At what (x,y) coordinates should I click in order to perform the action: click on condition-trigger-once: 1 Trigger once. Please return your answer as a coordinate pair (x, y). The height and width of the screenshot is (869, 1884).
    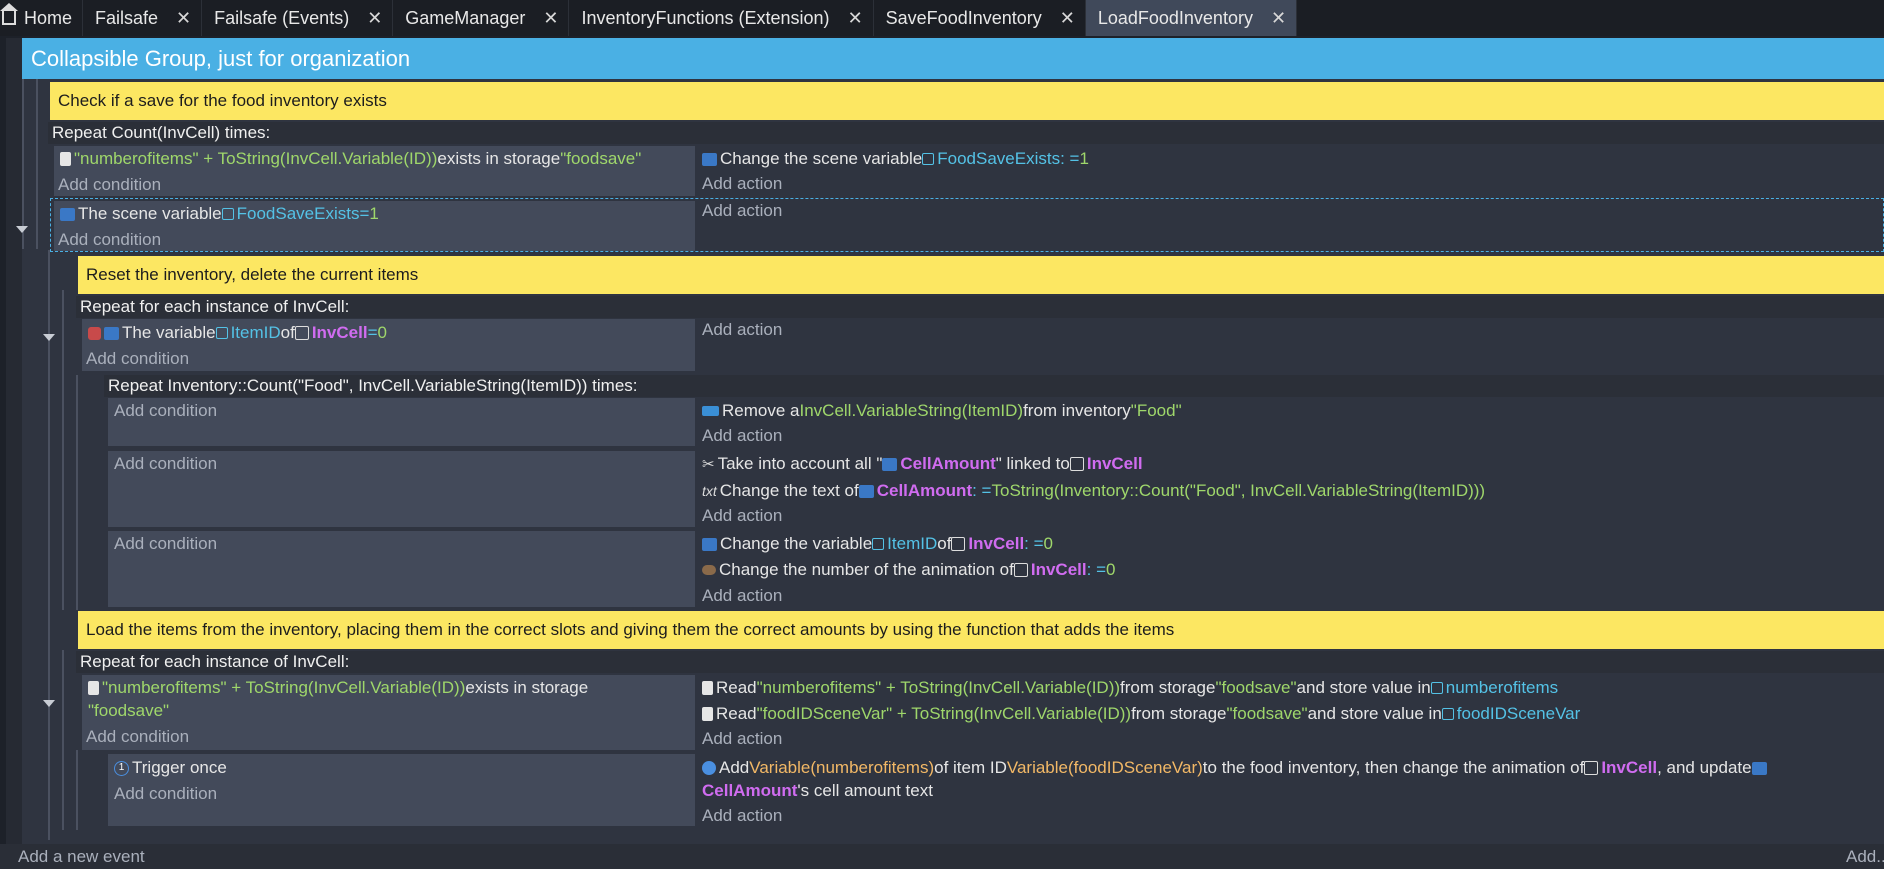
    Looking at the image, I should click on (170, 768).